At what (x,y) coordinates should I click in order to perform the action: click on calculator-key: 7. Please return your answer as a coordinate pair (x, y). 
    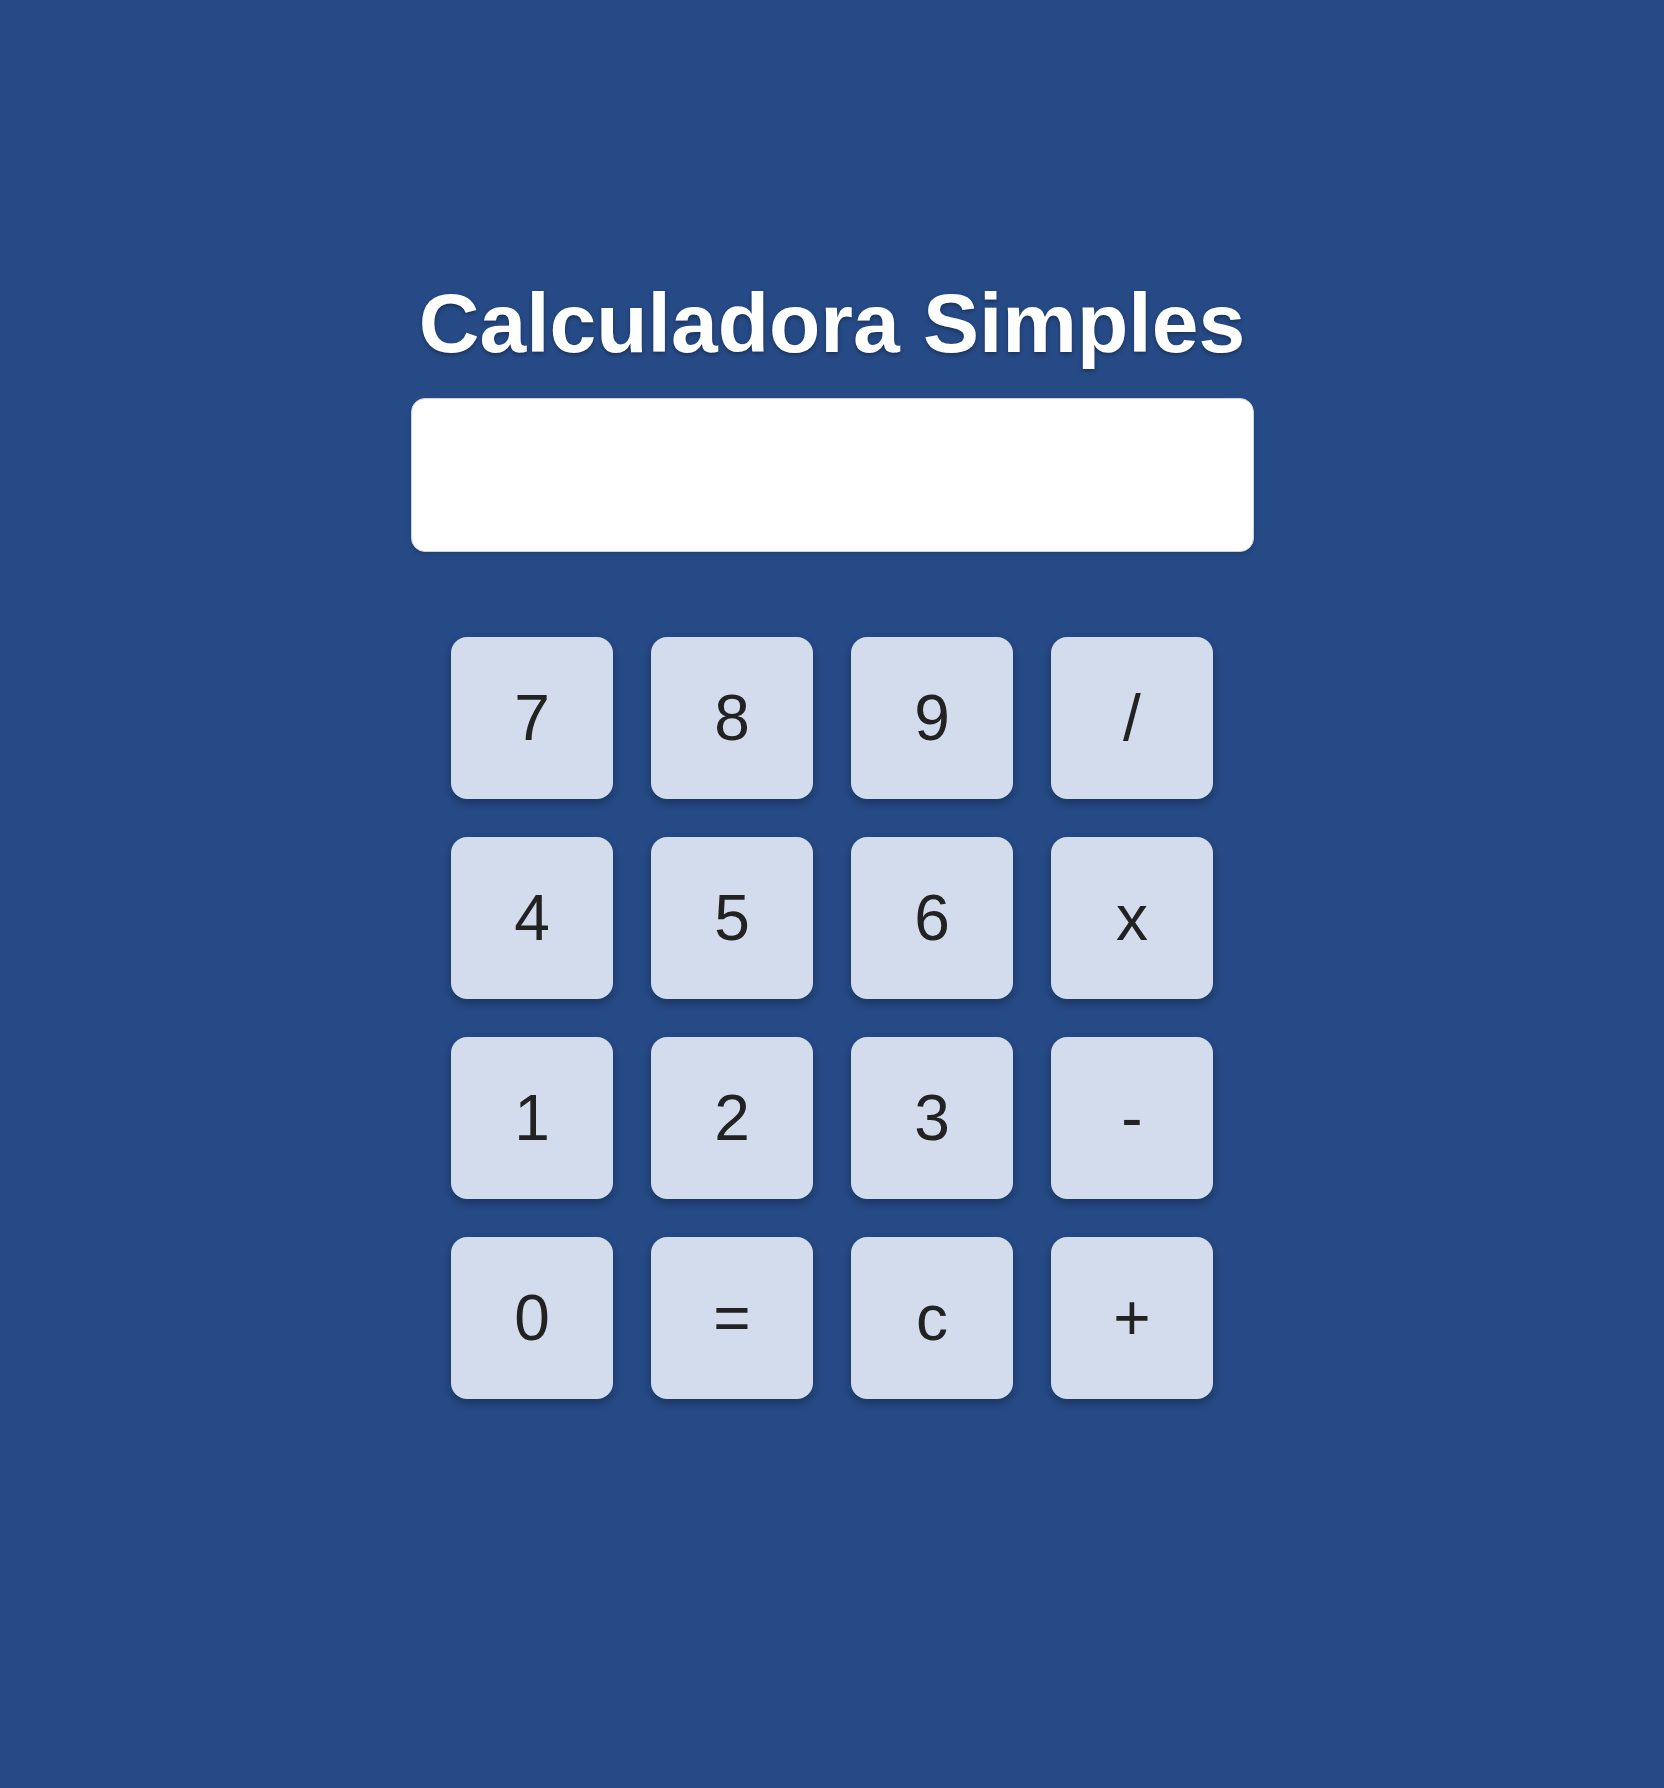
    Looking at the image, I should click on (532, 718).